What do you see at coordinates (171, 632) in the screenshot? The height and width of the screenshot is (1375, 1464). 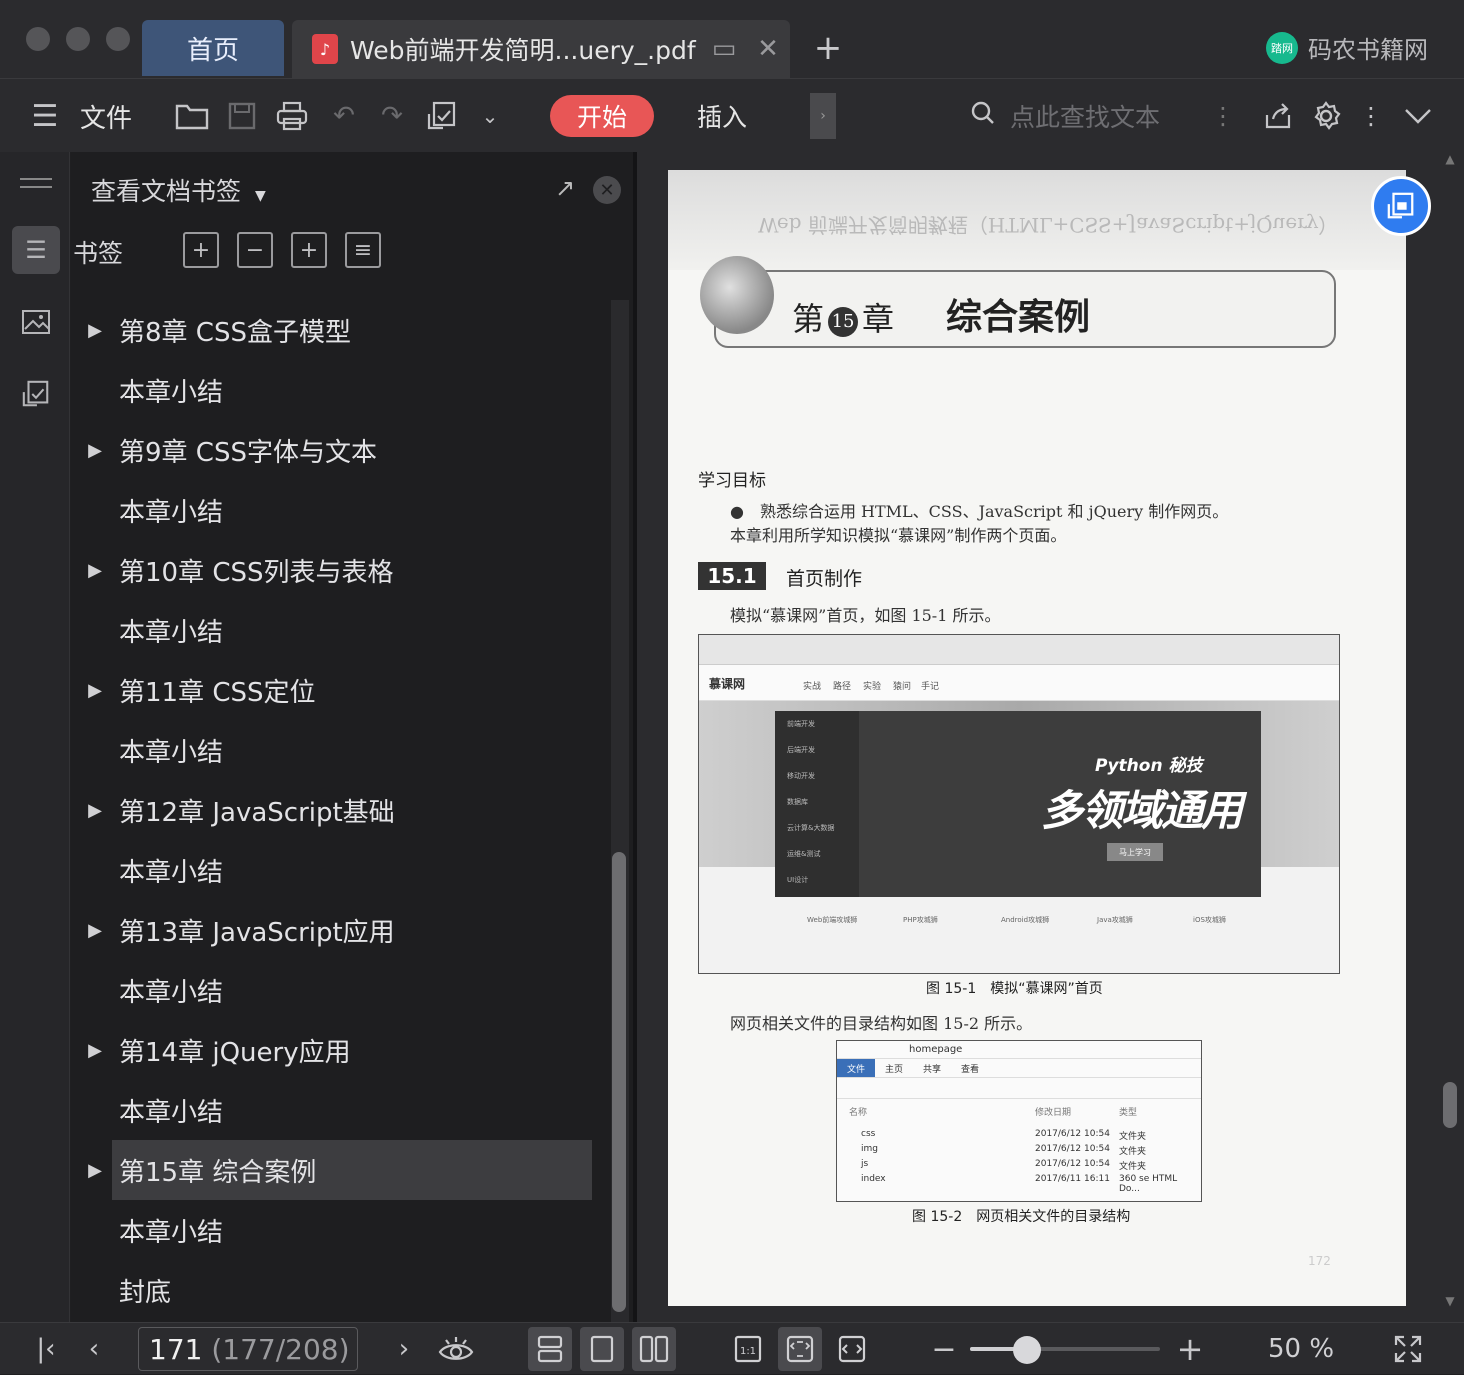 I see `bookmark-label: 本章小结` at bounding box center [171, 632].